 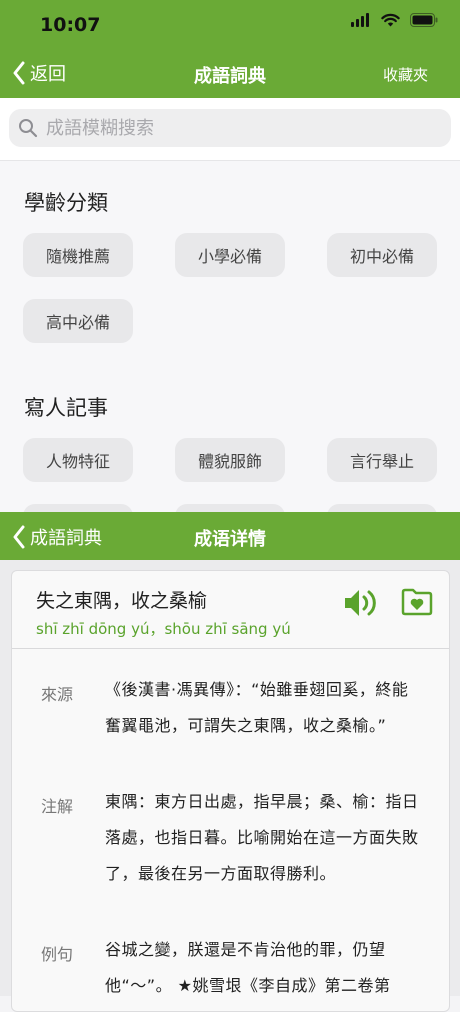 What do you see at coordinates (390, 20) in the screenshot?
I see `wifi-icon` at bounding box center [390, 20].